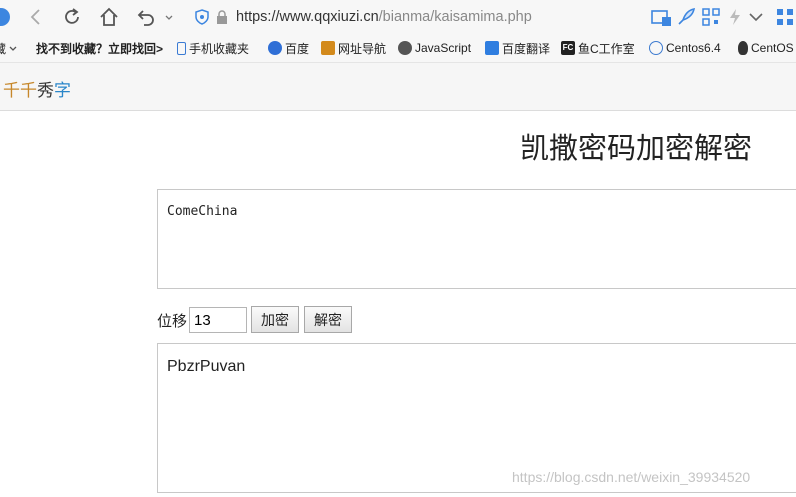 This screenshot has height=497, width=796. I want to click on page-title: 凯撒密码加密解密, so click(636, 148).